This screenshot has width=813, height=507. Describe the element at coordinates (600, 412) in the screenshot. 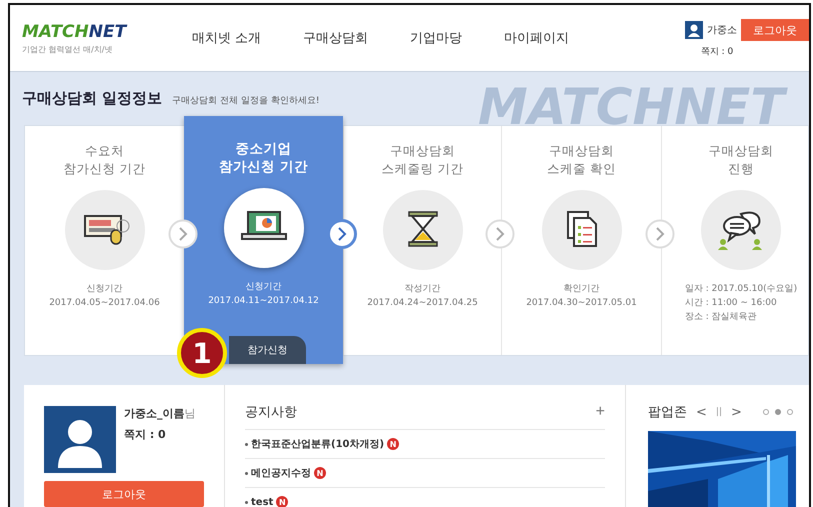

I see `more-button: +` at that location.